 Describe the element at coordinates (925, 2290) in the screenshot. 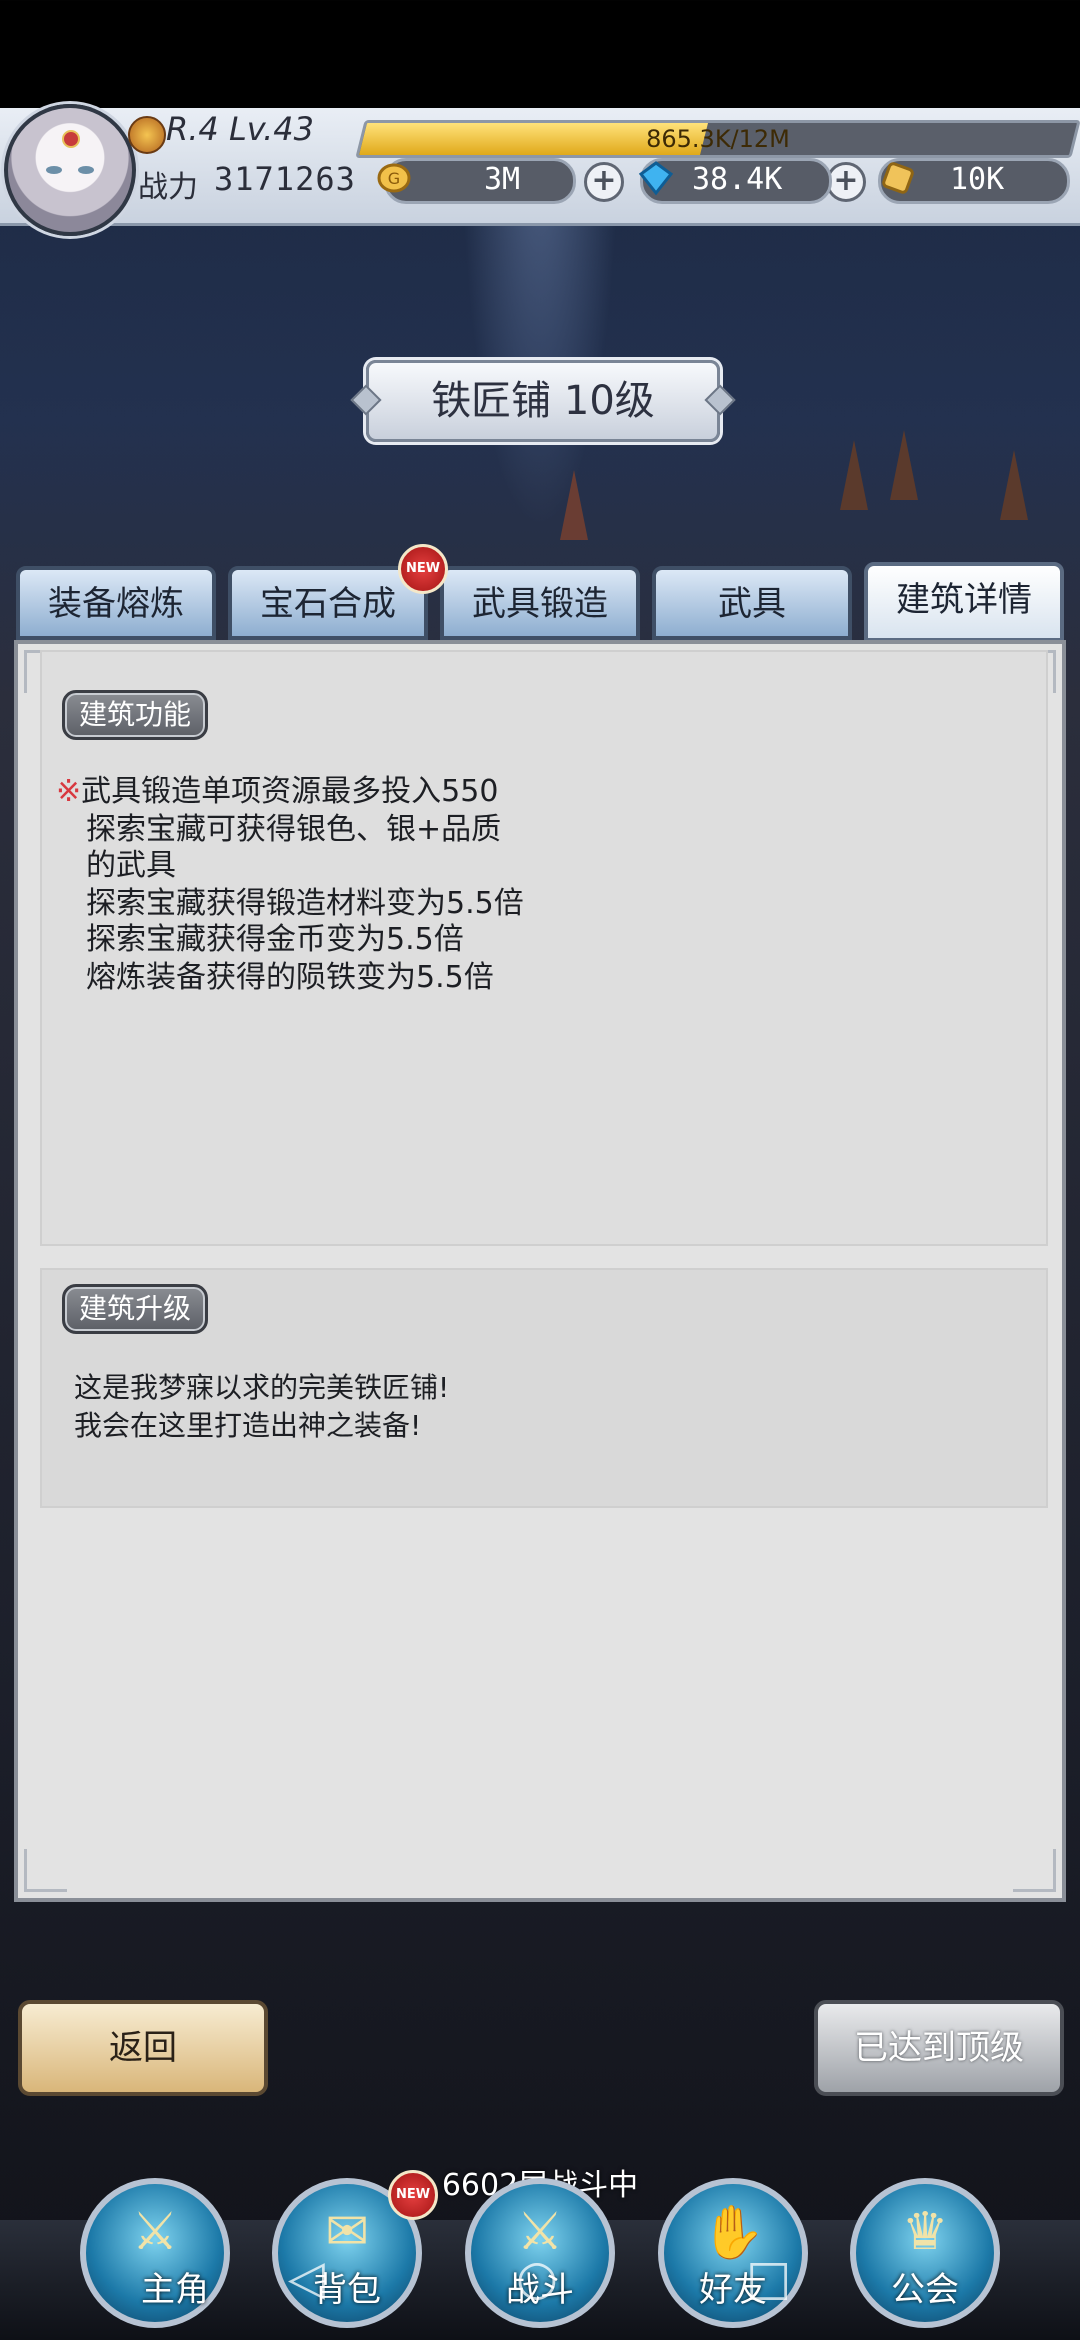

I see `nav-guild-label: 公会` at that location.